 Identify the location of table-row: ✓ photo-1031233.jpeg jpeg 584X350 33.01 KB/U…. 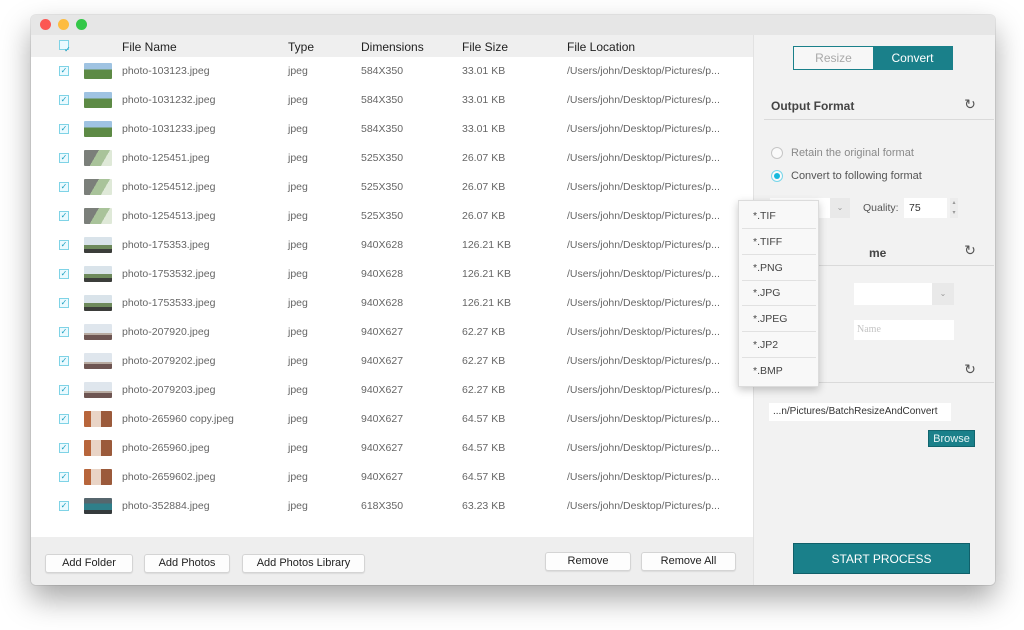
(392, 129).